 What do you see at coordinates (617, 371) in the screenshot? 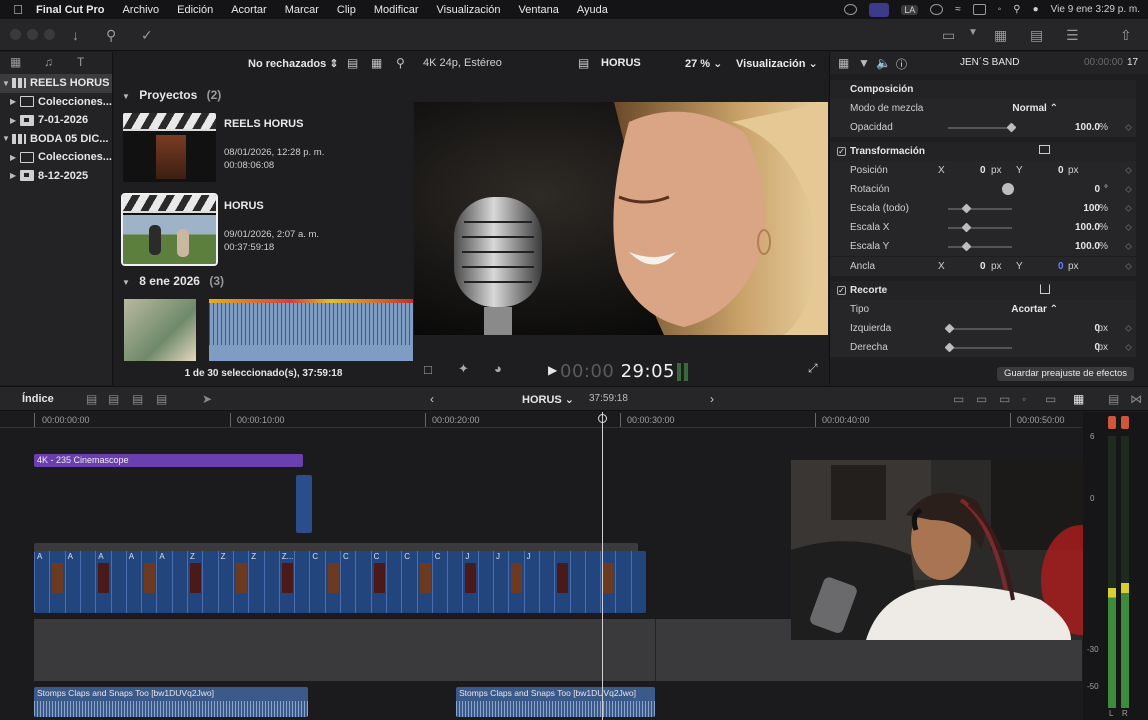
I see `viewer-timecode: 00:00 29:05` at bounding box center [617, 371].